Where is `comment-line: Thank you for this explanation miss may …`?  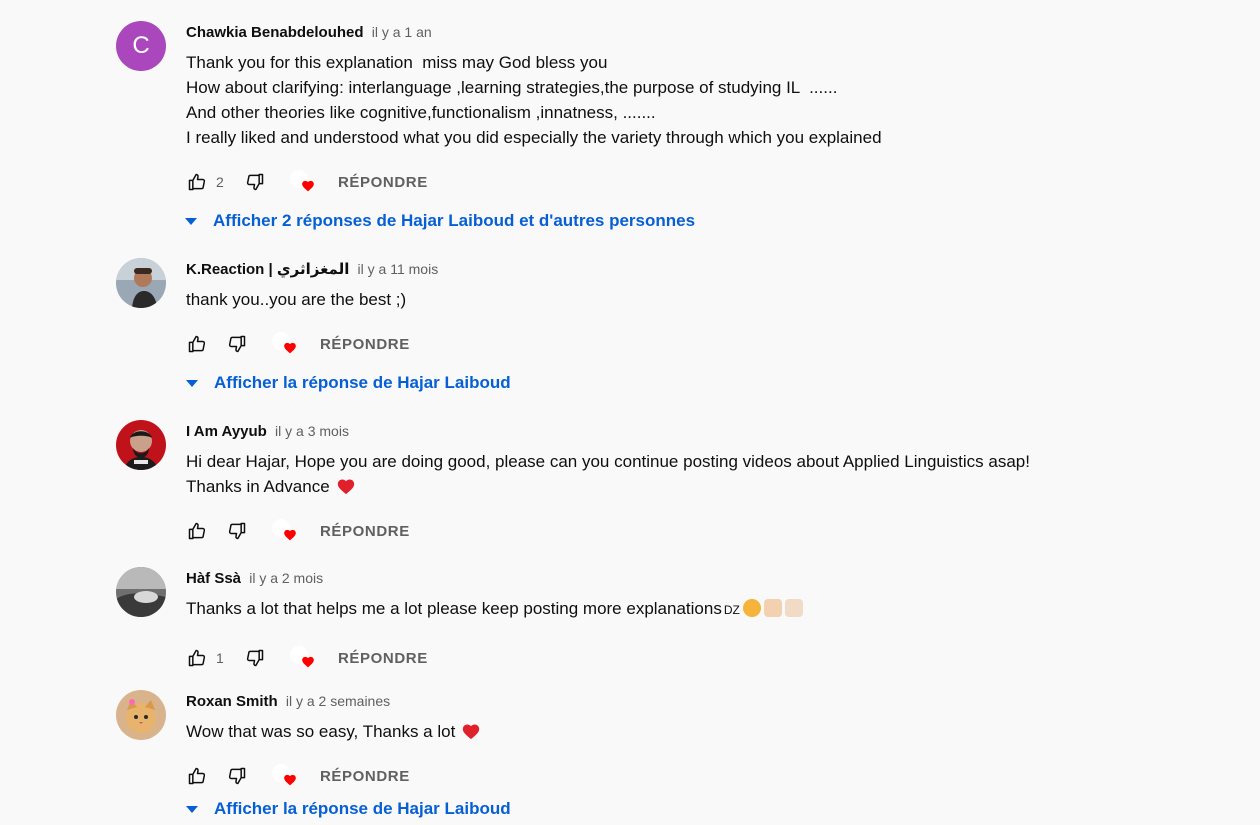 comment-line: Thank you for this explanation miss may … is located at coordinates (397, 62).